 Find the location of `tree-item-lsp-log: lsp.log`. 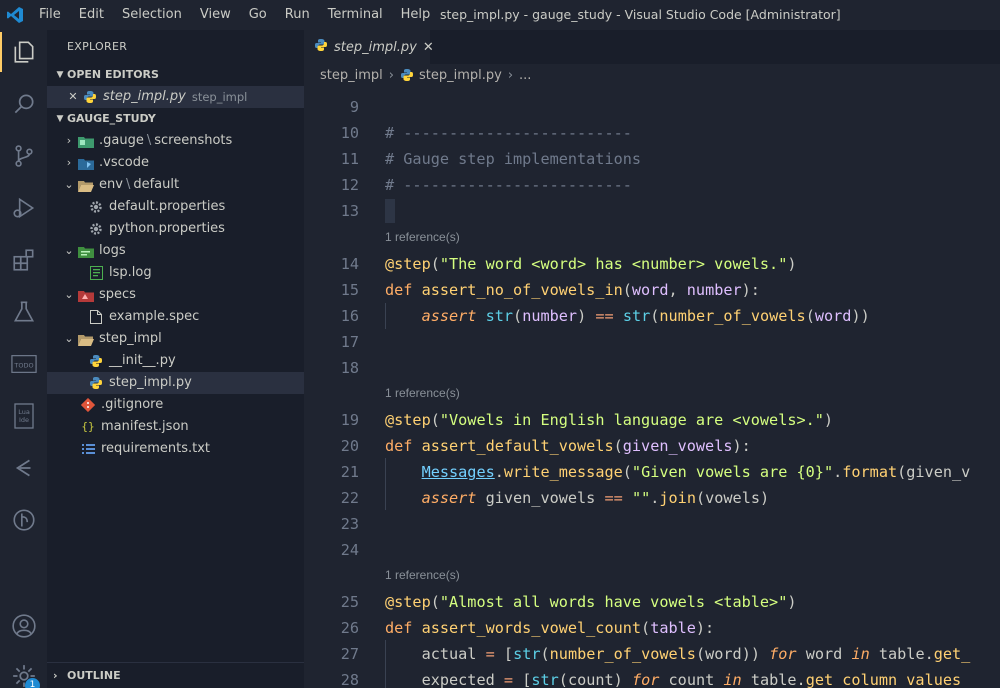

tree-item-lsp-log: lsp.log is located at coordinates (175, 273).